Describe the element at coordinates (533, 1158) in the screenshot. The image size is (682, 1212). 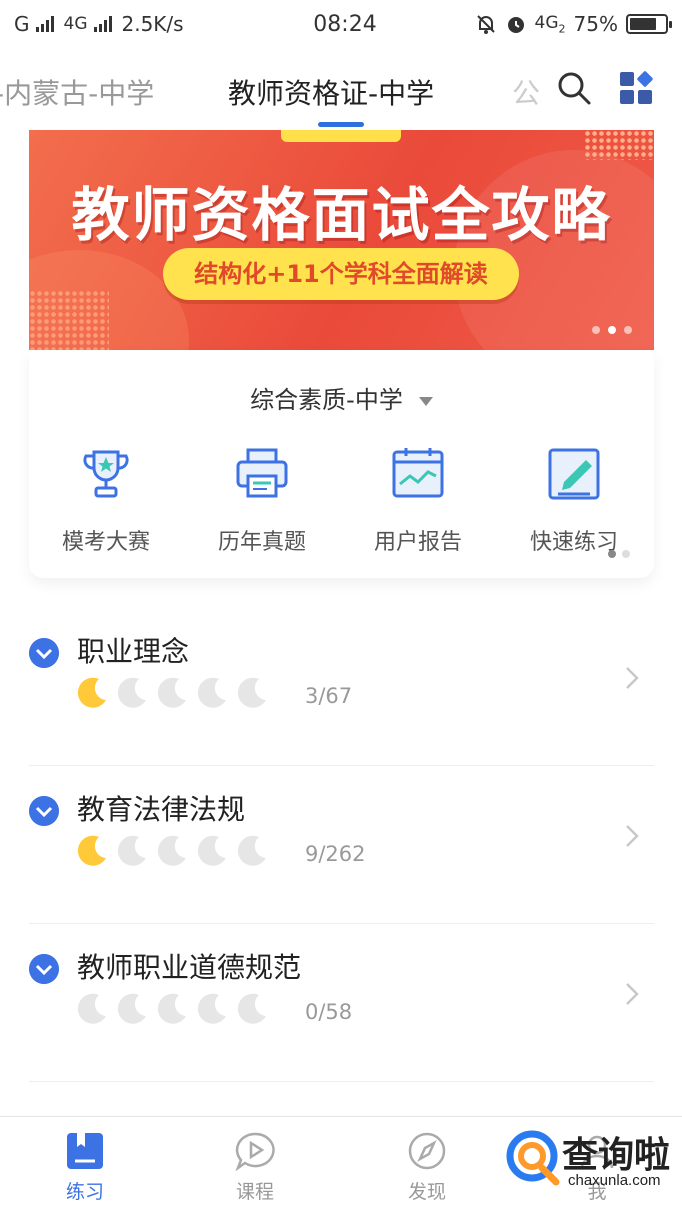
I see `watermark-logo-icon` at that location.